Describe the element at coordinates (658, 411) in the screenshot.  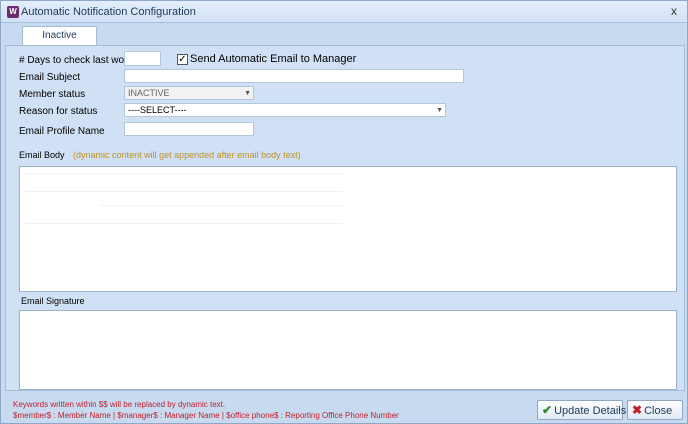
I see `close-label: Close` at that location.